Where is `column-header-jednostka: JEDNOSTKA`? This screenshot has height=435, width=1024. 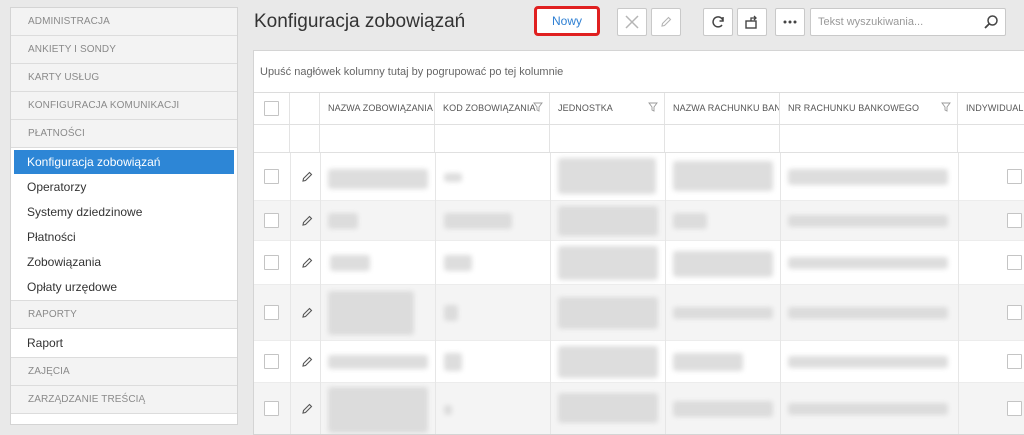 column-header-jednostka: JEDNOSTKA is located at coordinates (607, 108).